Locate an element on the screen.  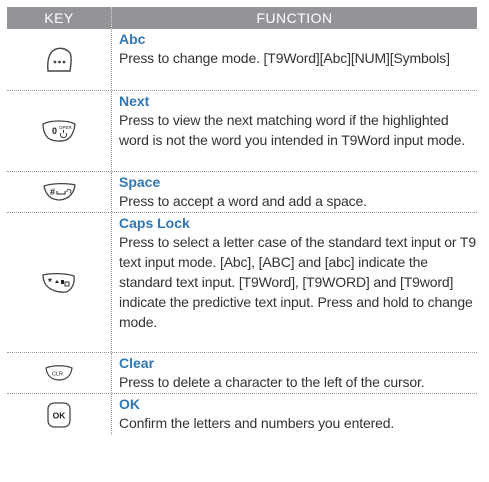
function-title: Space is located at coordinates (140, 182).